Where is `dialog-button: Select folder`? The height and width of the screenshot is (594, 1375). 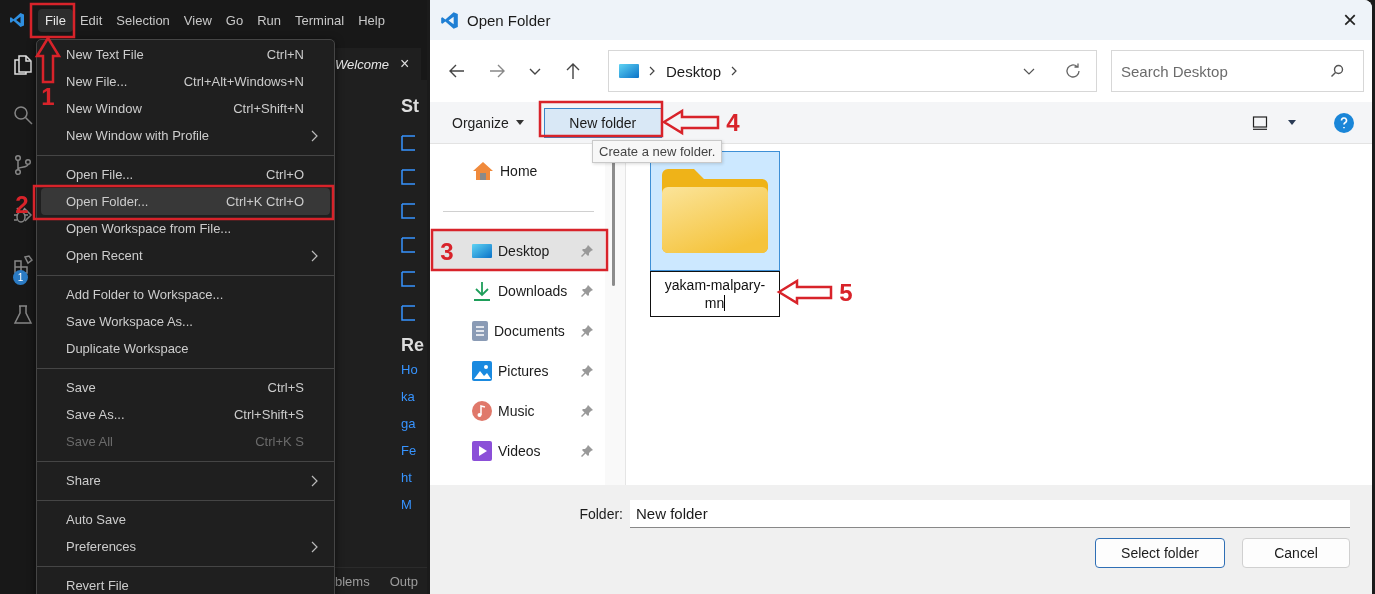
dialog-button: Select folder is located at coordinates (1160, 553).